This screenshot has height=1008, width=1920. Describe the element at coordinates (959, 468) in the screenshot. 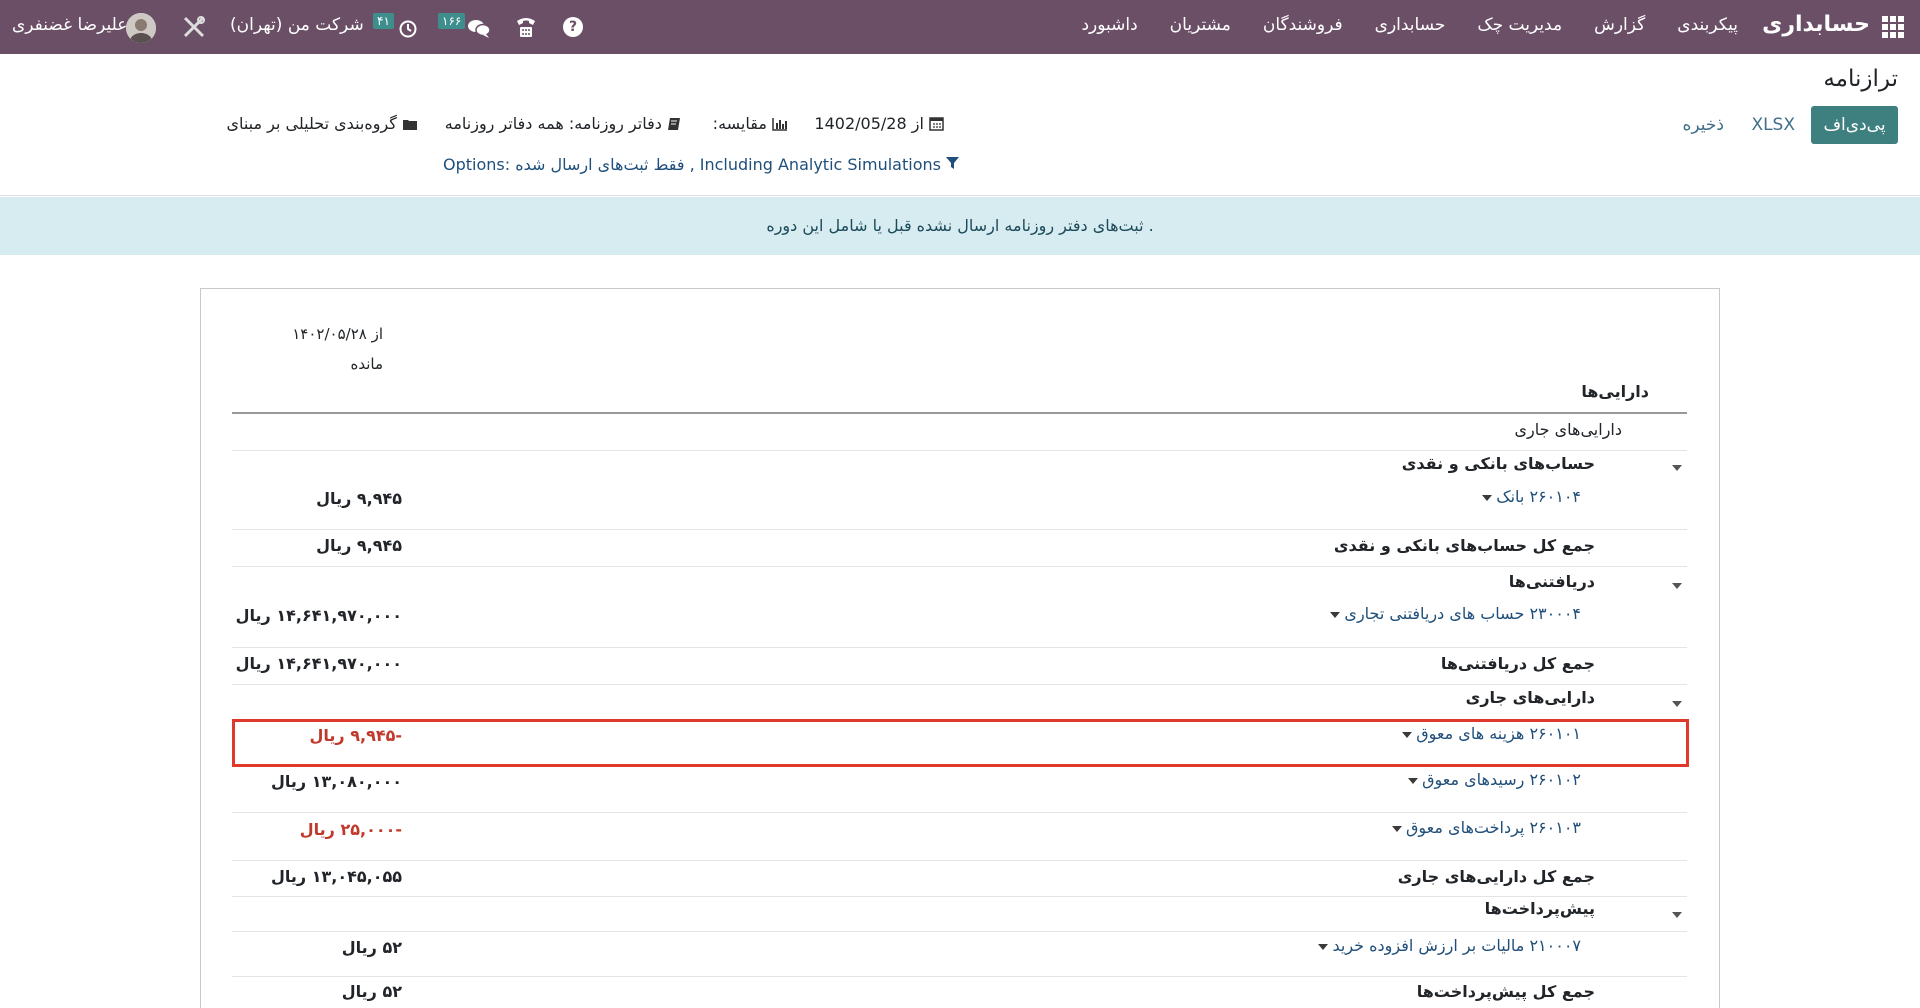

I see `table-row: حساب‌های بانکی و نقدی` at that location.